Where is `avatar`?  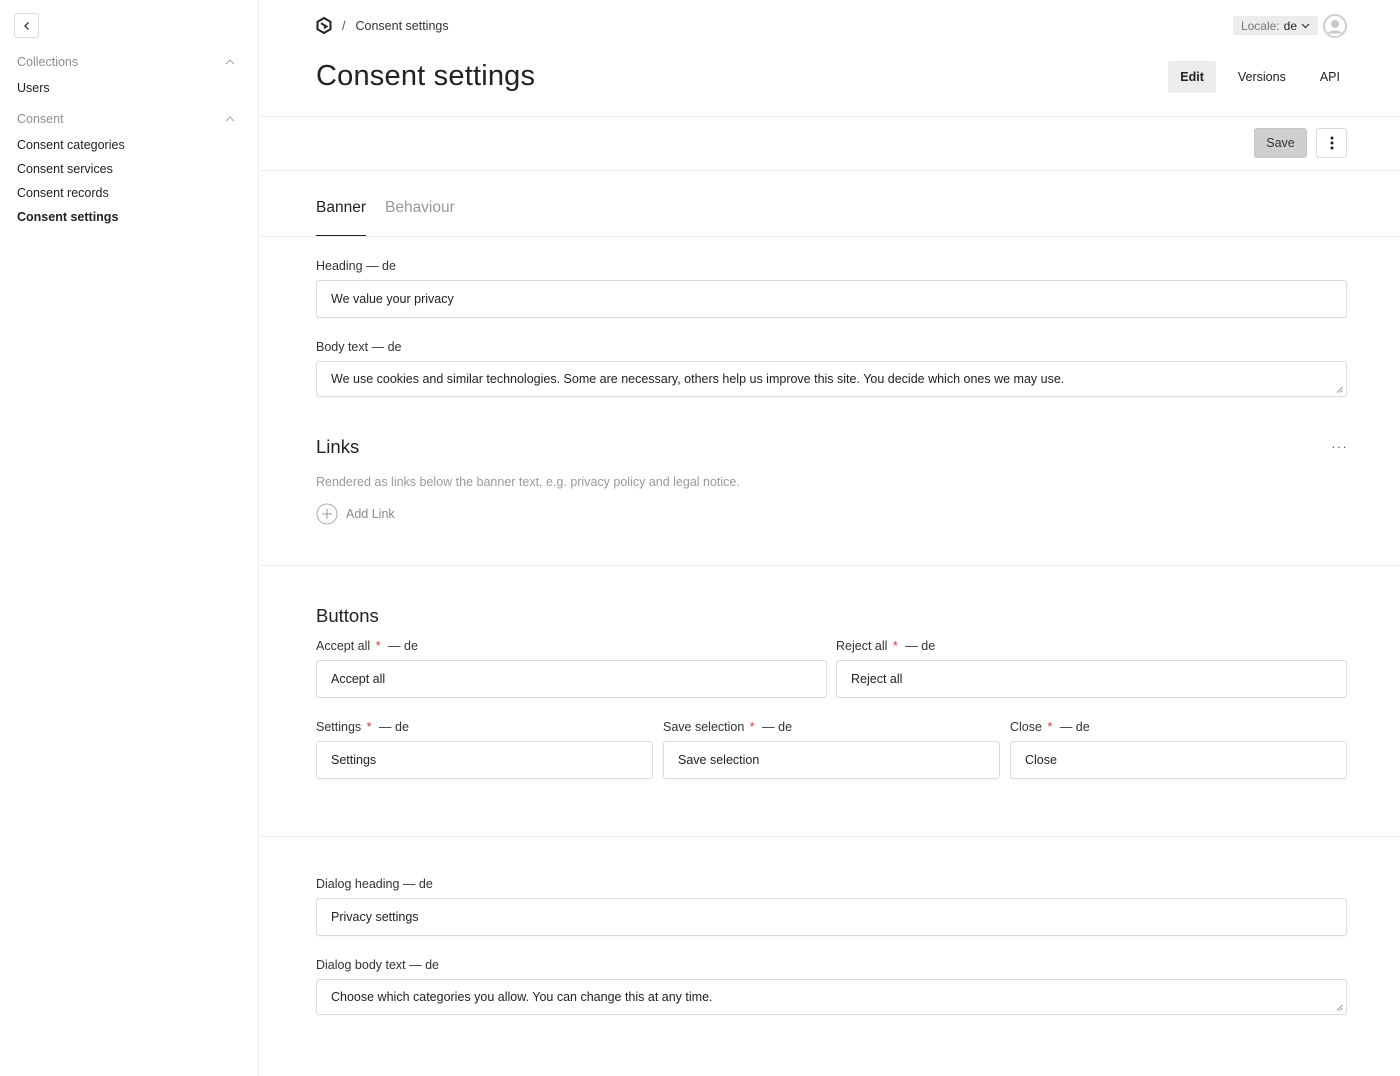 avatar is located at coordinates (1335, 26).